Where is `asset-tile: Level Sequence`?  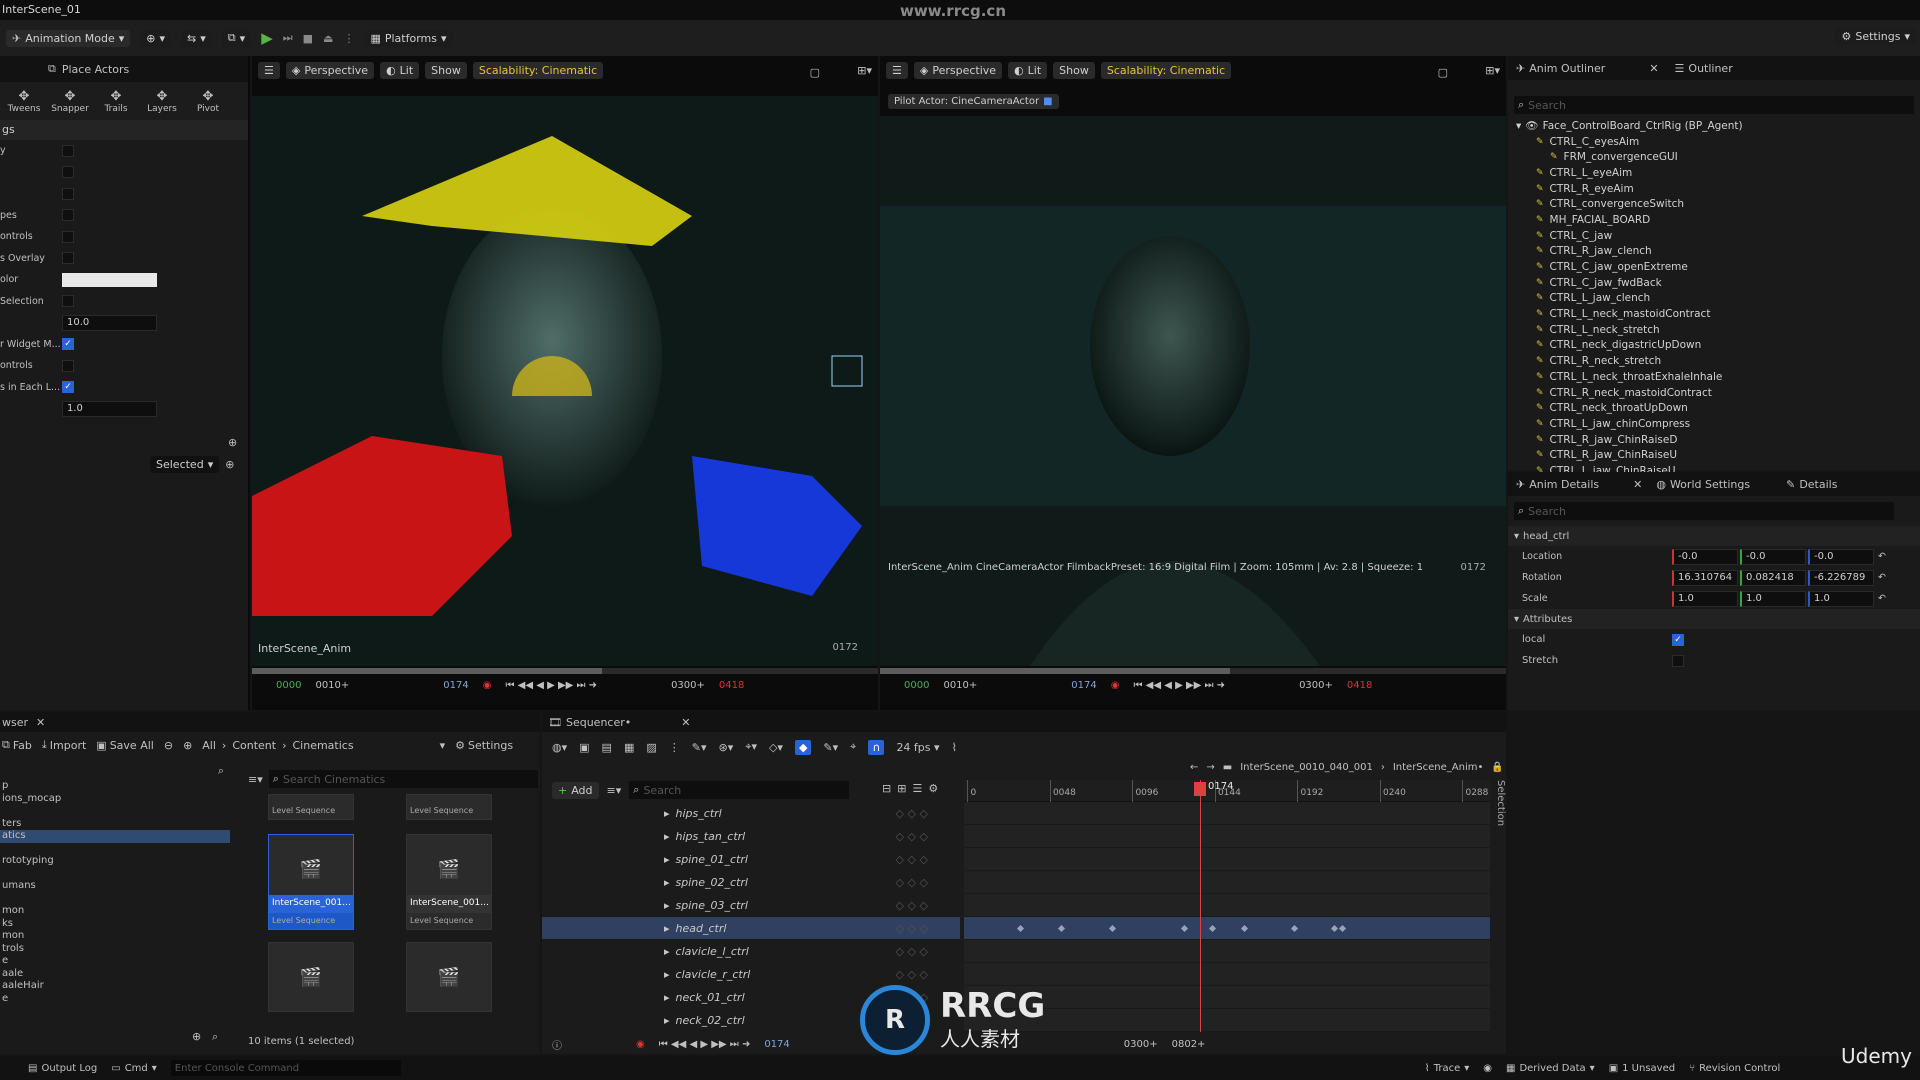
asset-tile: Level Sequence is located at coordinates (449, 807).